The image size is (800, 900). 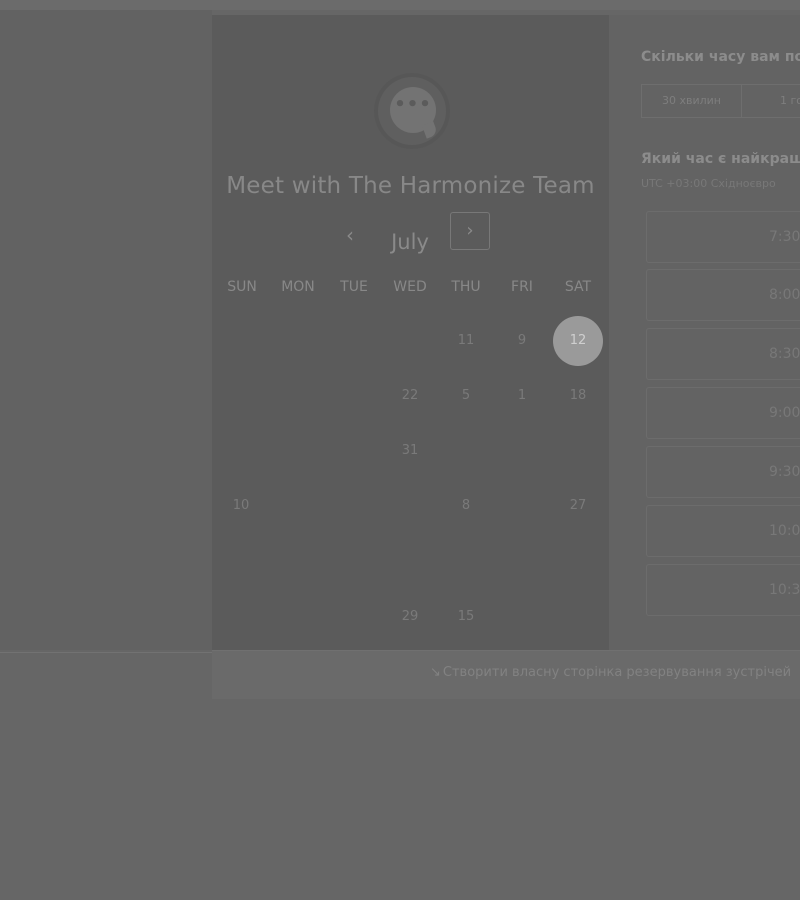 I want to click on weekday-wed: WED, so click(x=410, y=287).